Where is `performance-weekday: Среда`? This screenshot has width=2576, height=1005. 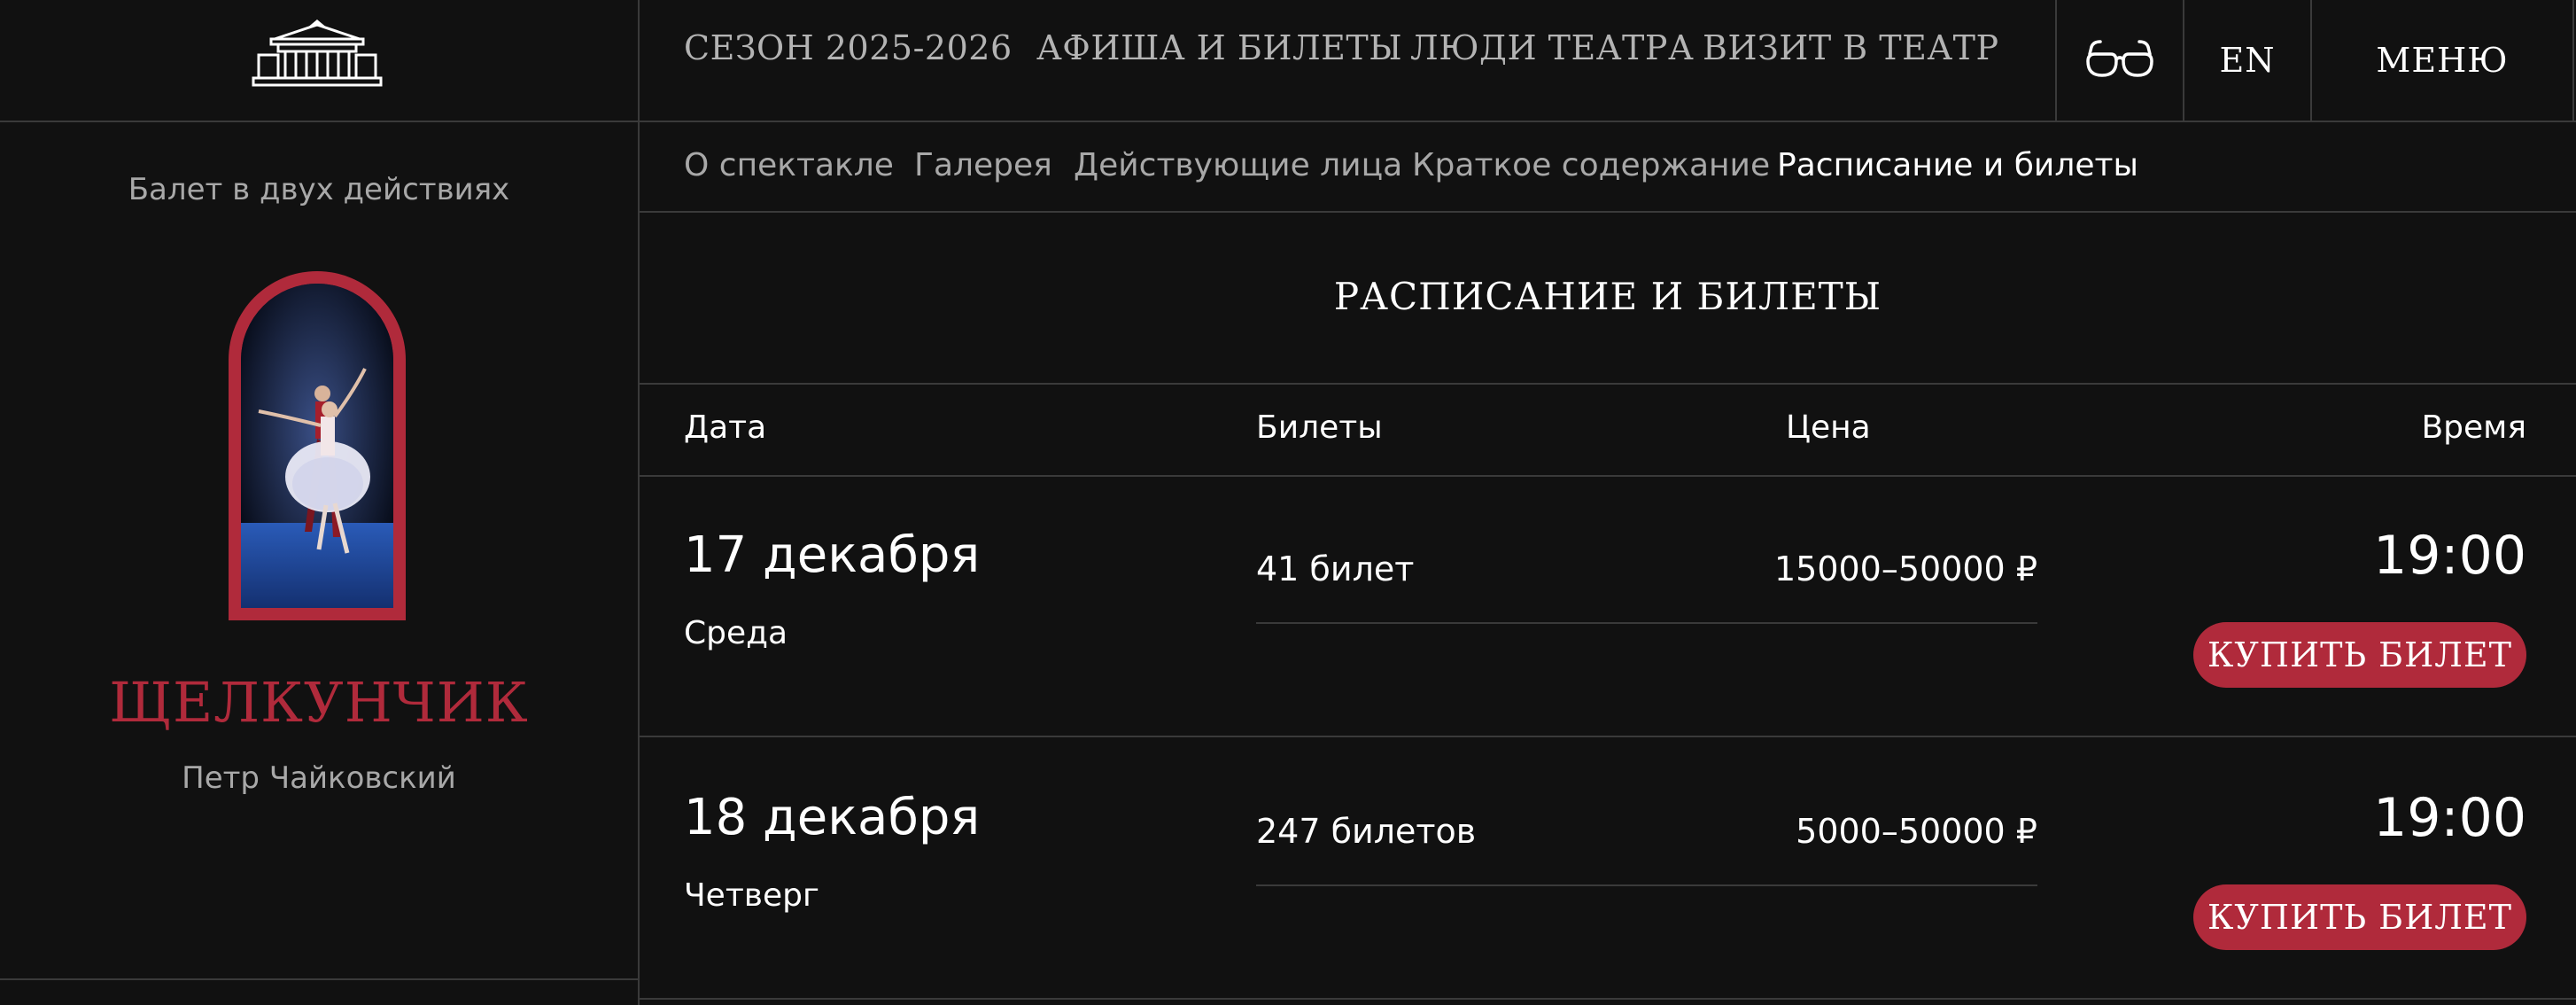
performance-weekday: Среда is located at coordinates (736, 633).